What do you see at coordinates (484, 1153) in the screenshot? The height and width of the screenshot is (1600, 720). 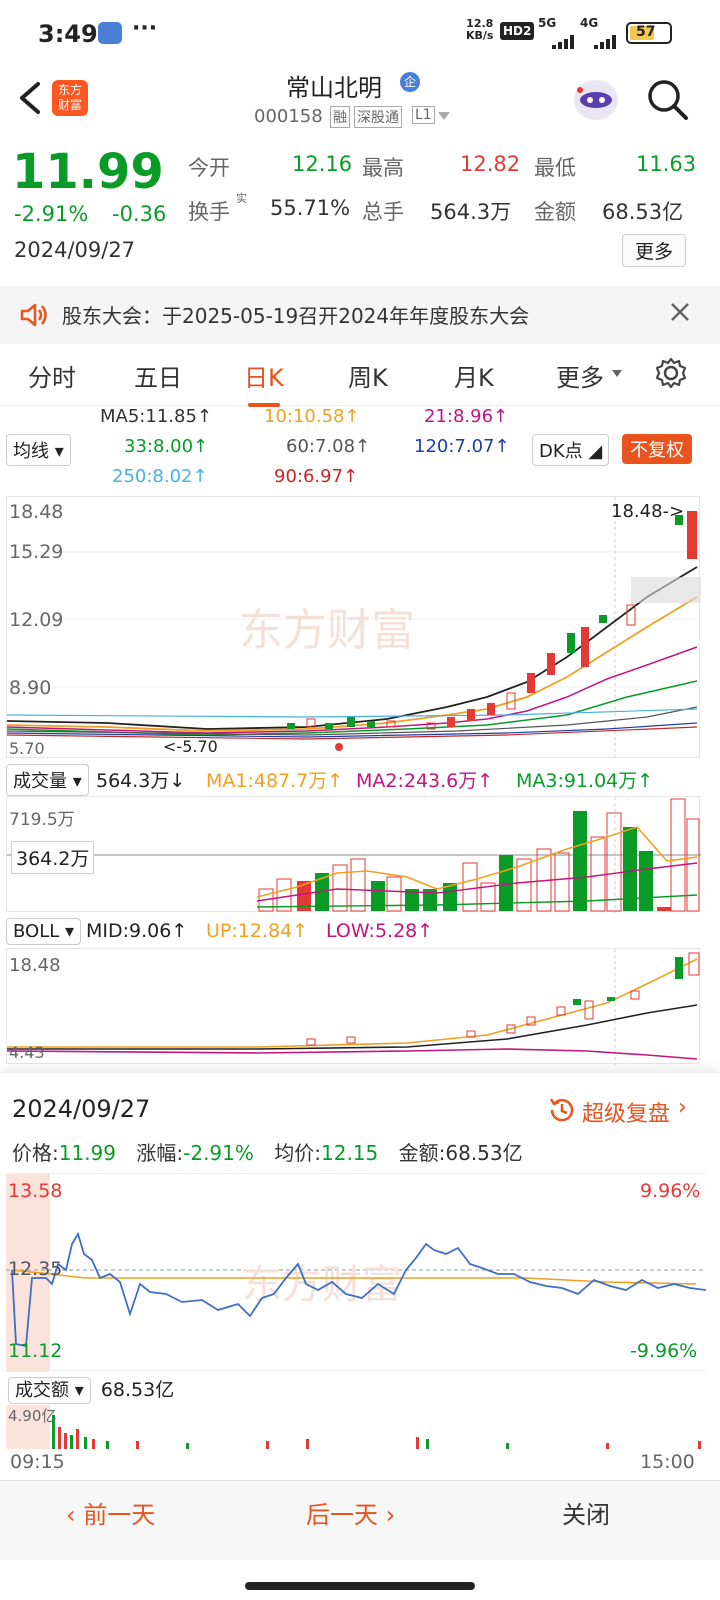 I see `replay-amt: 68.53亿` at bounding box center [484, 1153].